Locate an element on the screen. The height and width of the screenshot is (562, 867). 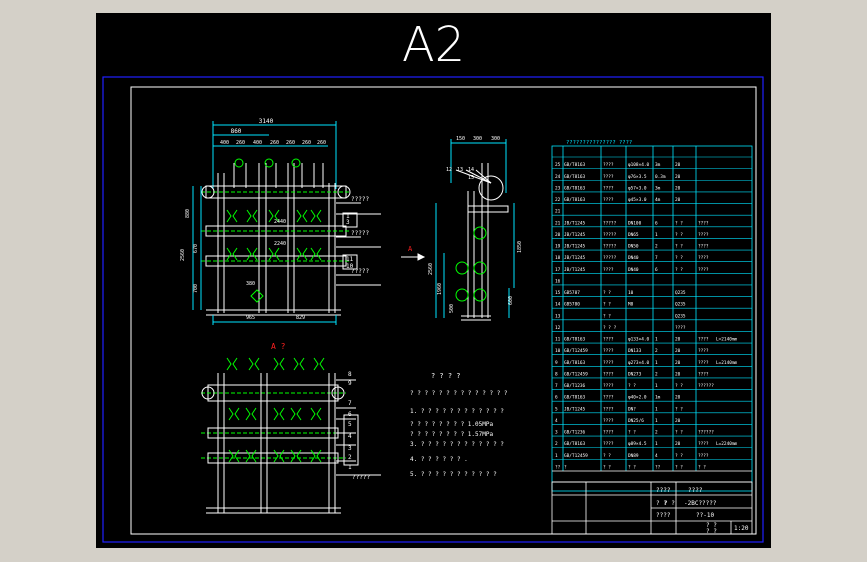
table-cell: 22 is located at coordinates (558, 200).